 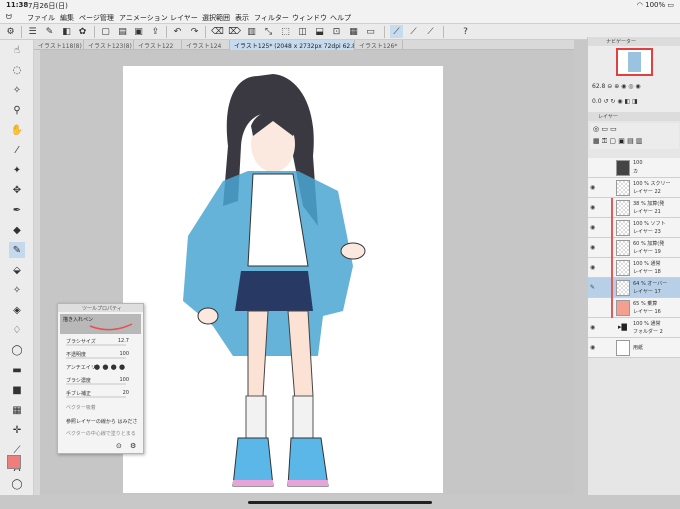 I want to click on vector-center-row: ベクターの中心線で塗りとまる, so click(x=100, y=433).